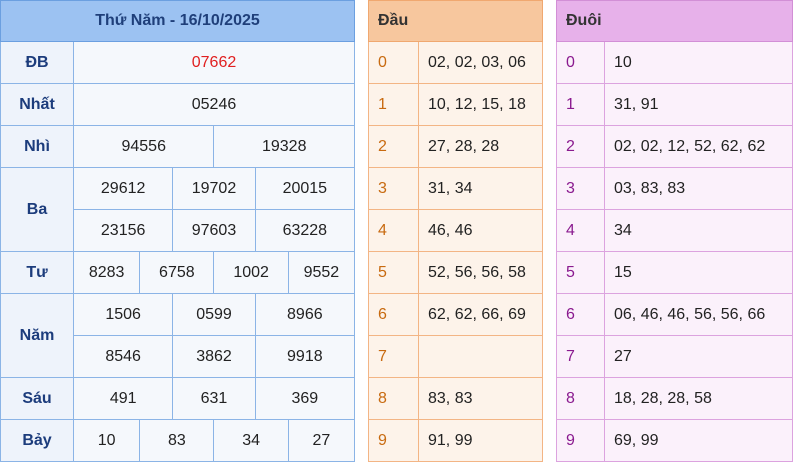 The image size is (797, 462). I want to click on head-row: 5 52, 56, 56, 58, so click(455, 272).